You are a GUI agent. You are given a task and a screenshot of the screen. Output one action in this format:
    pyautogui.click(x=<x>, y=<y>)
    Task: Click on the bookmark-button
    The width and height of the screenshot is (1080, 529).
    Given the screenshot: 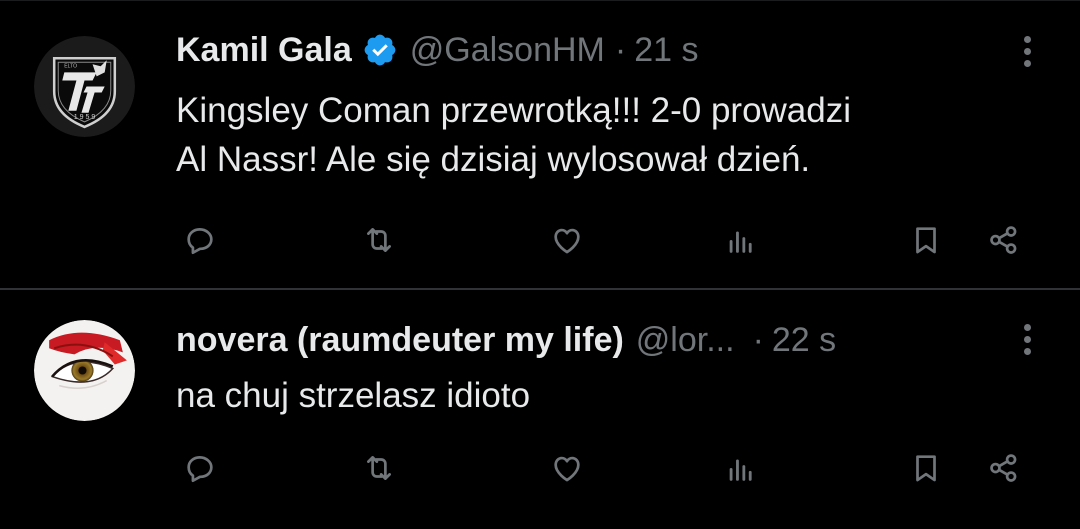 What is the action you would take?
    pyautogui.click(x=926, y=468)
    